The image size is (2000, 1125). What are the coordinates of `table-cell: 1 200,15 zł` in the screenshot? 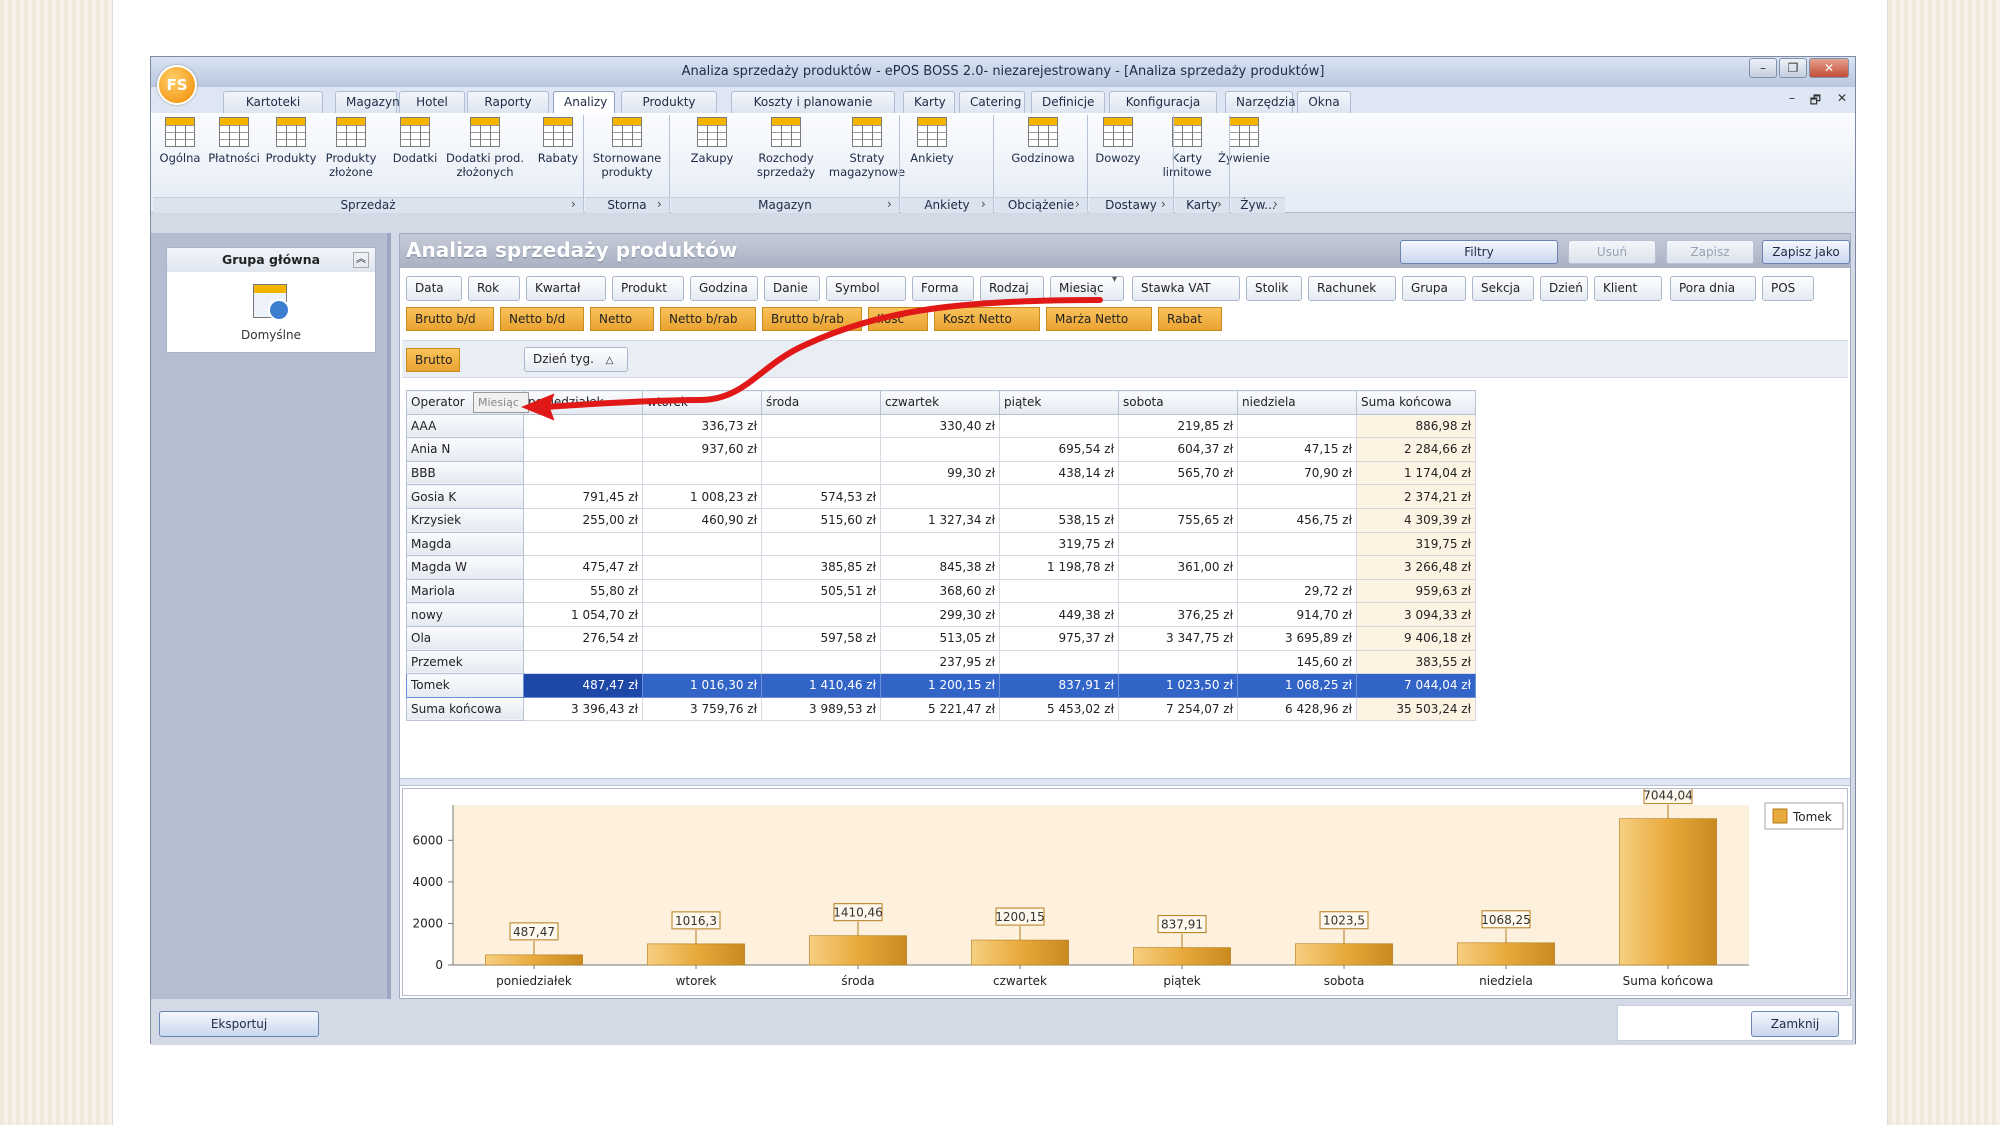 It's located at (940, 685).